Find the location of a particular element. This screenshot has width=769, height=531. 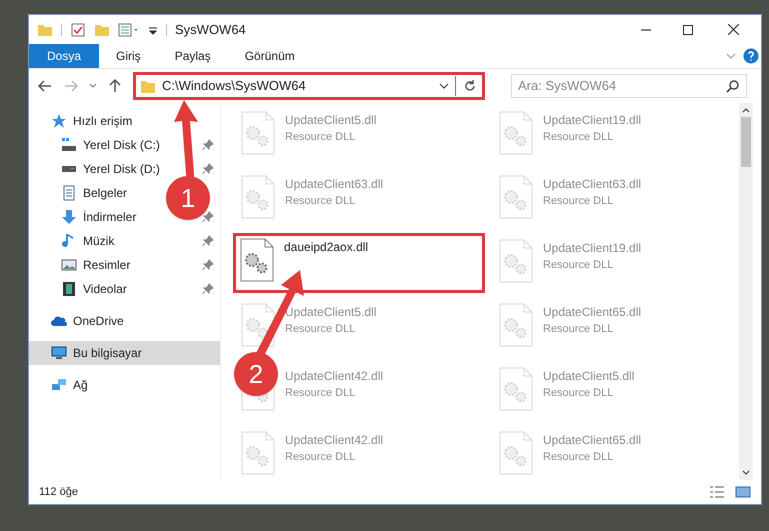

properties-icon is located at coordinates (129, 30).